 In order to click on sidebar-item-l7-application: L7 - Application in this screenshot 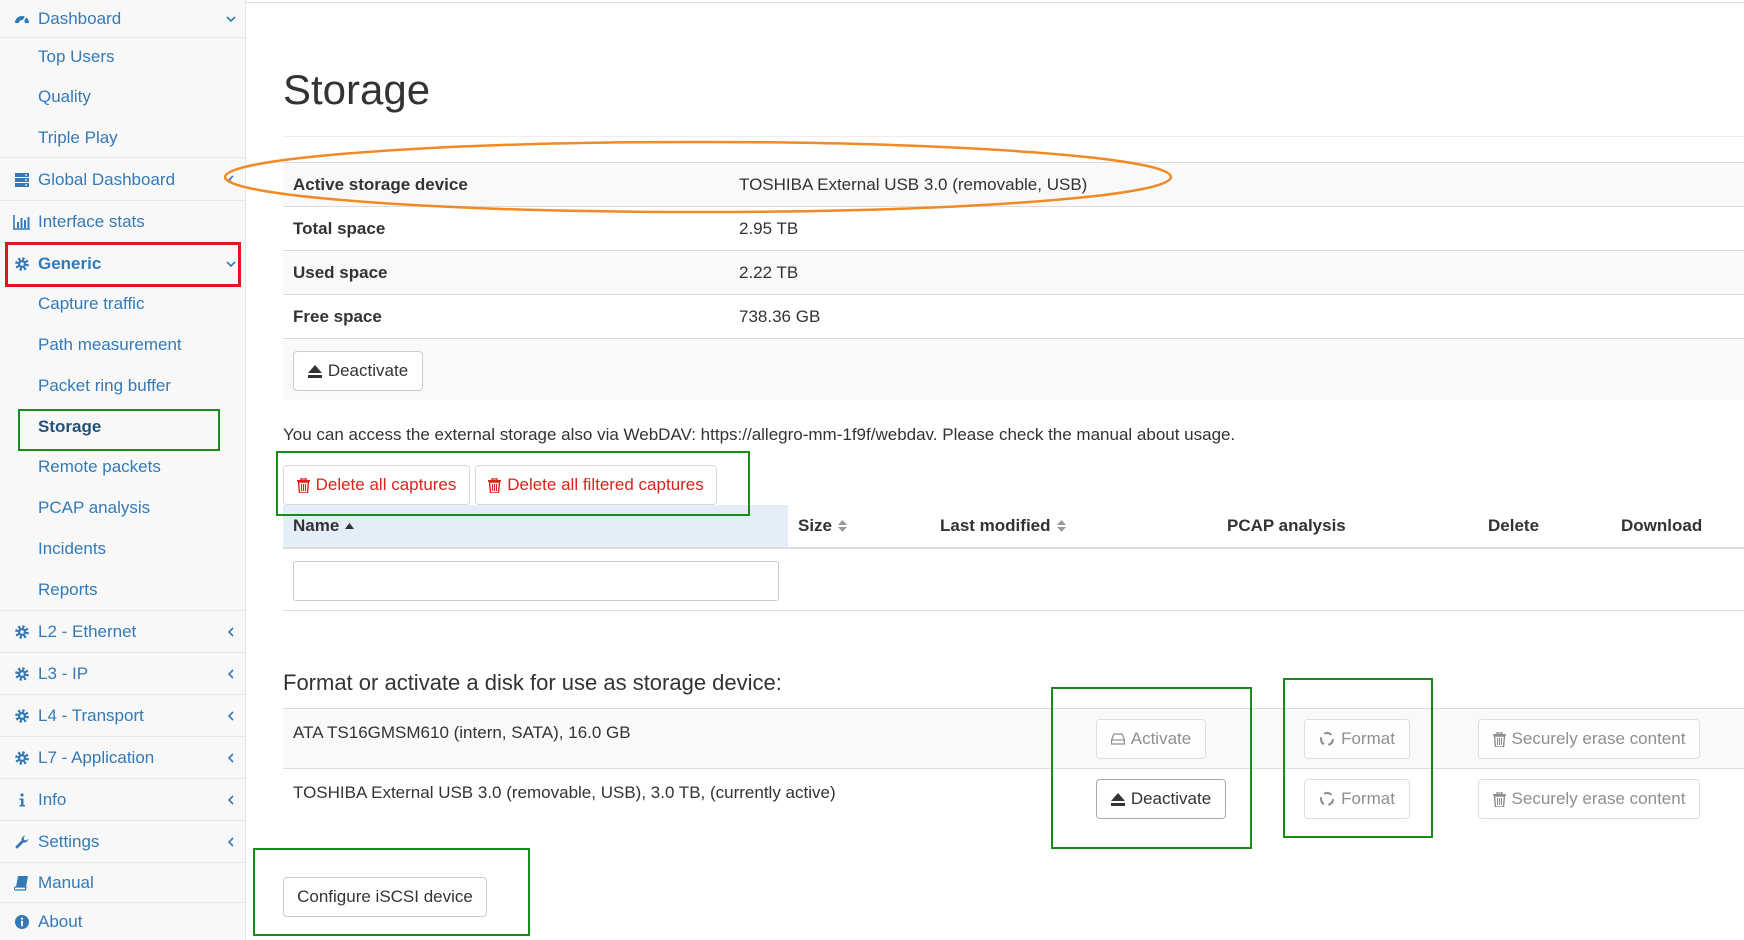, I will do `click(123, 758)`.